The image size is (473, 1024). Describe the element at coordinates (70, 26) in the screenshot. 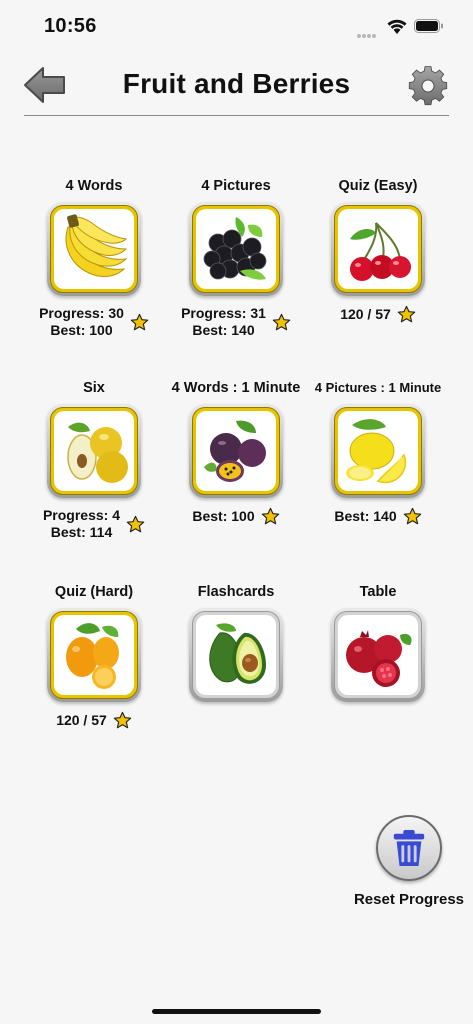

I see `status-time: 10:56` at that location.